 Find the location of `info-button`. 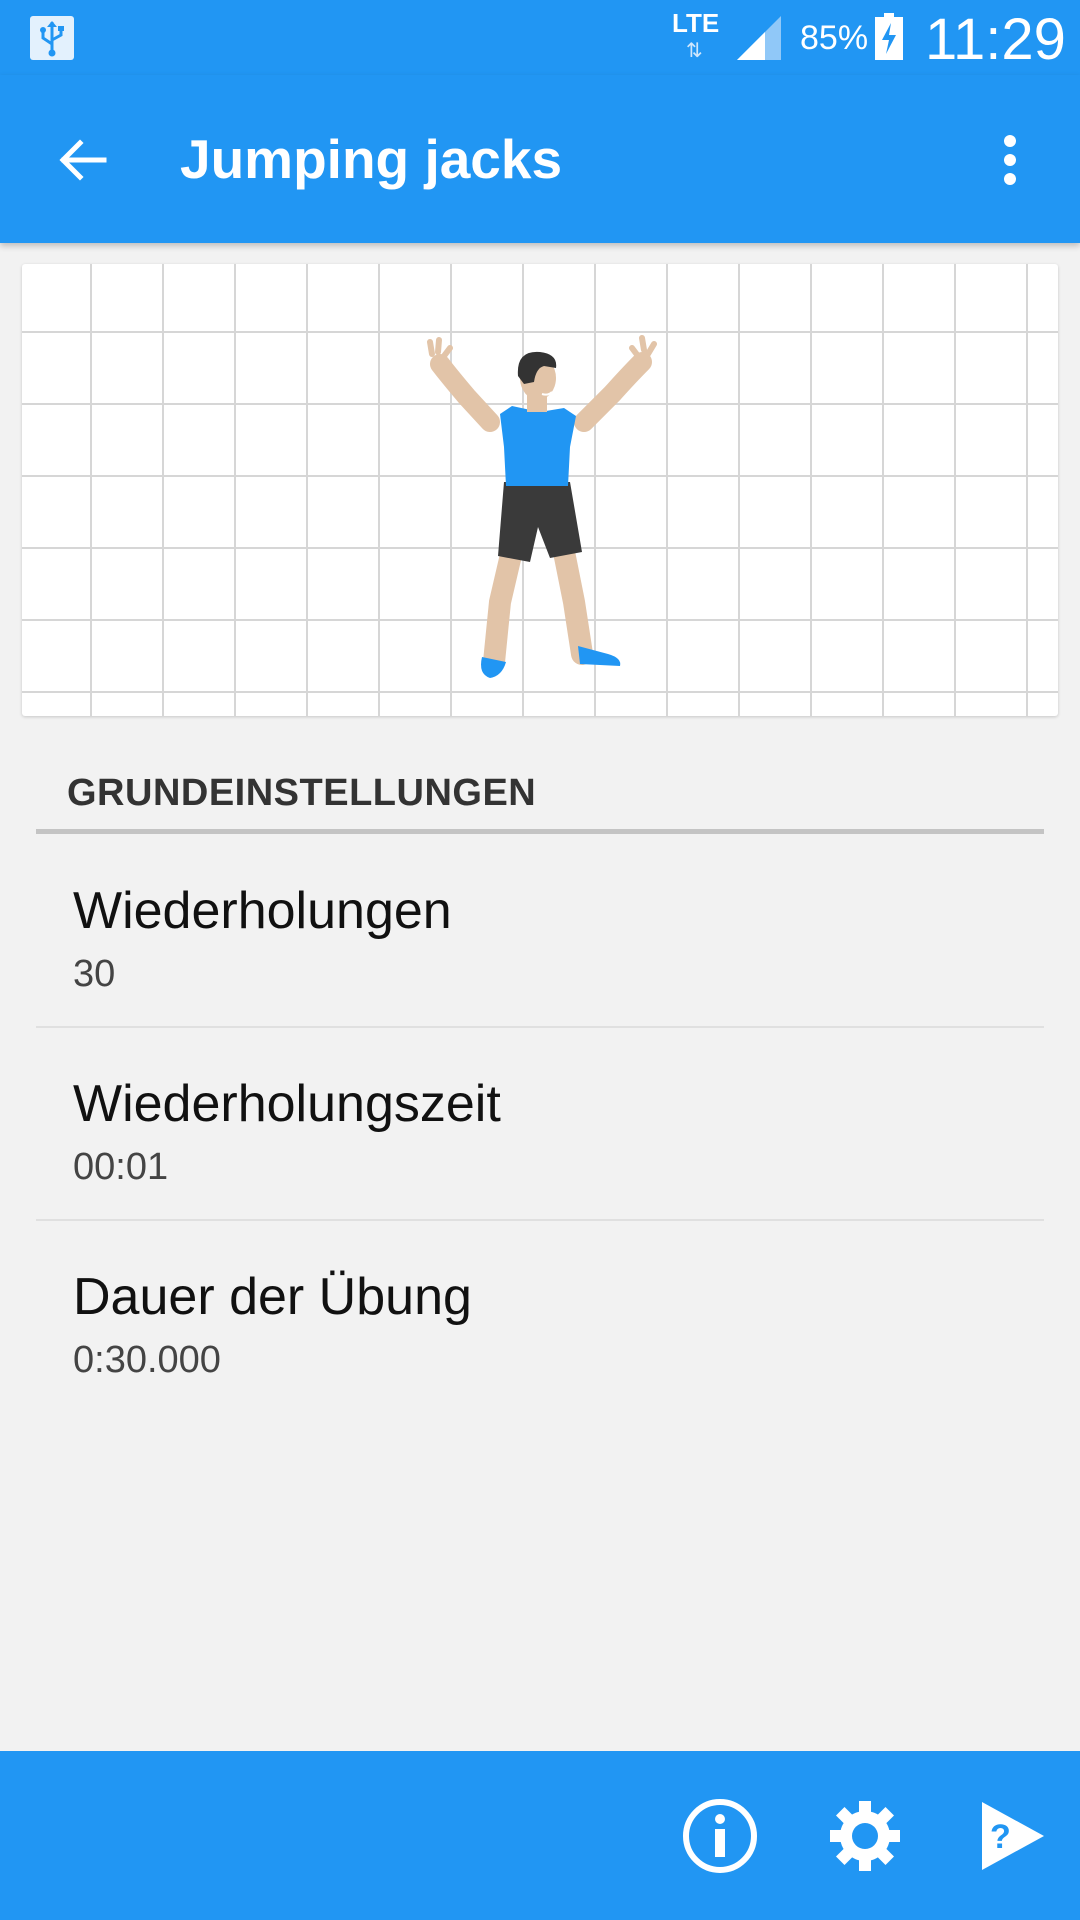

info-button is located at coordinates (720, 1836).